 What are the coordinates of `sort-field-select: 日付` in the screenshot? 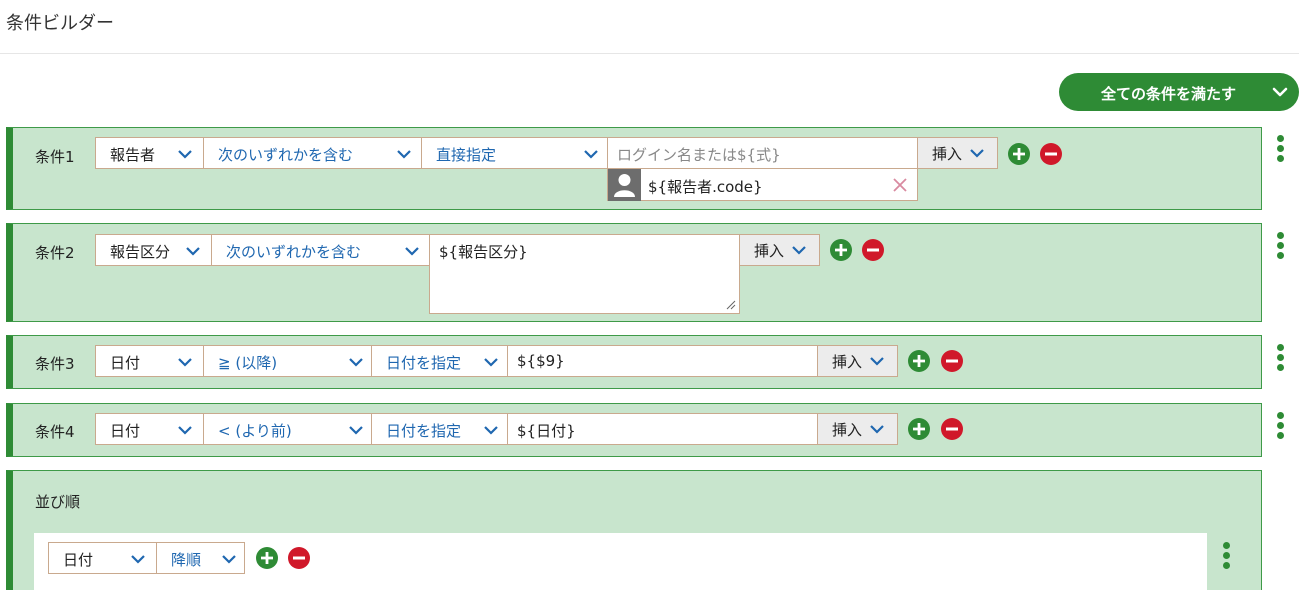 It's located at (102, 558).